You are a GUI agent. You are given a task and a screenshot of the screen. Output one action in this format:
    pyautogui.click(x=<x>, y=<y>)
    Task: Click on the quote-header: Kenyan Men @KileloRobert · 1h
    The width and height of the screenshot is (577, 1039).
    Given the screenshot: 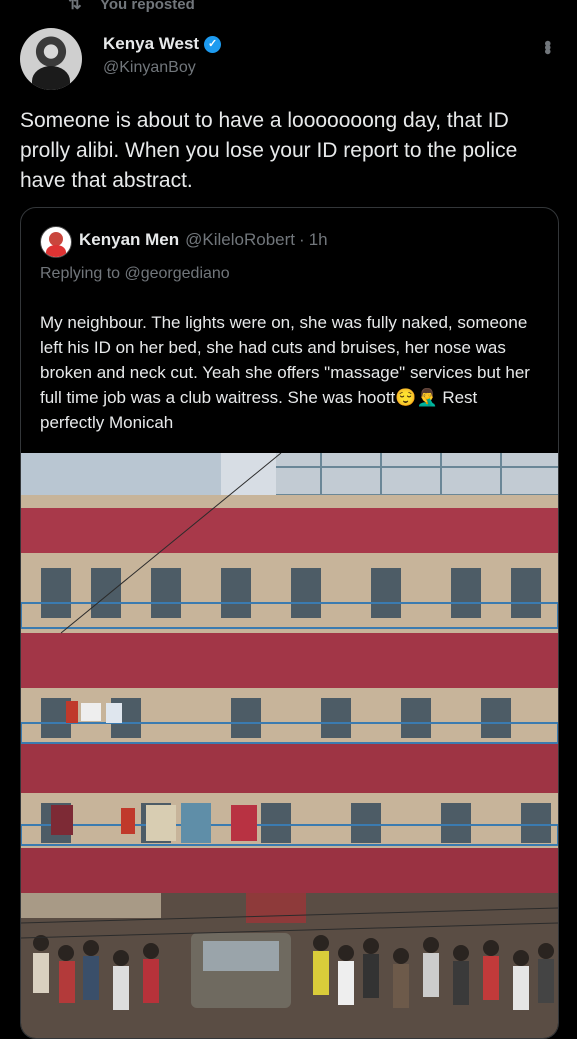 What is the action you would take?
    pyautogui.click(x=203, y=240)
    